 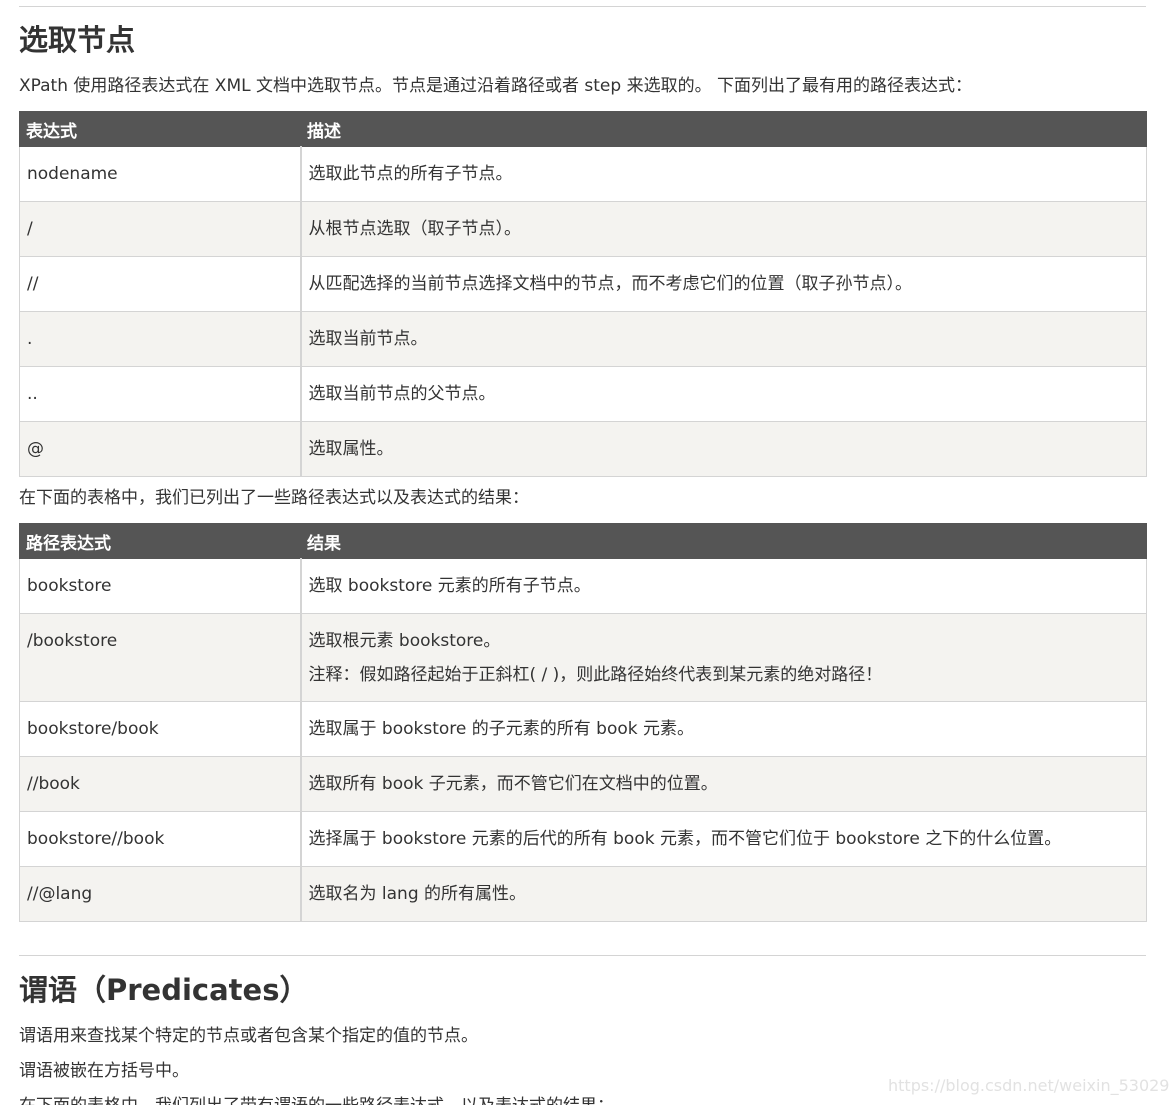 What do you see at coordinates (723, 339) in the screenshot?
I see `description-cell: 选取当前节点。` at bounding box center [723, 339].